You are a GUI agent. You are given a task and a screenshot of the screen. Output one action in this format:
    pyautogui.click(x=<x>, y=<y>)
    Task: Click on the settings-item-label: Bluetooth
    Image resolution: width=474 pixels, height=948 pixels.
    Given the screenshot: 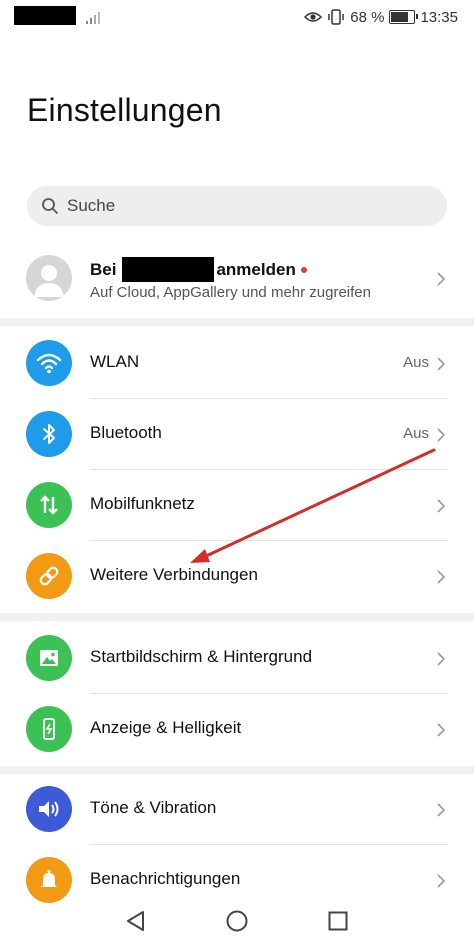 What is the action you would take?
    pyautogui.click(x=126, y=432)
    